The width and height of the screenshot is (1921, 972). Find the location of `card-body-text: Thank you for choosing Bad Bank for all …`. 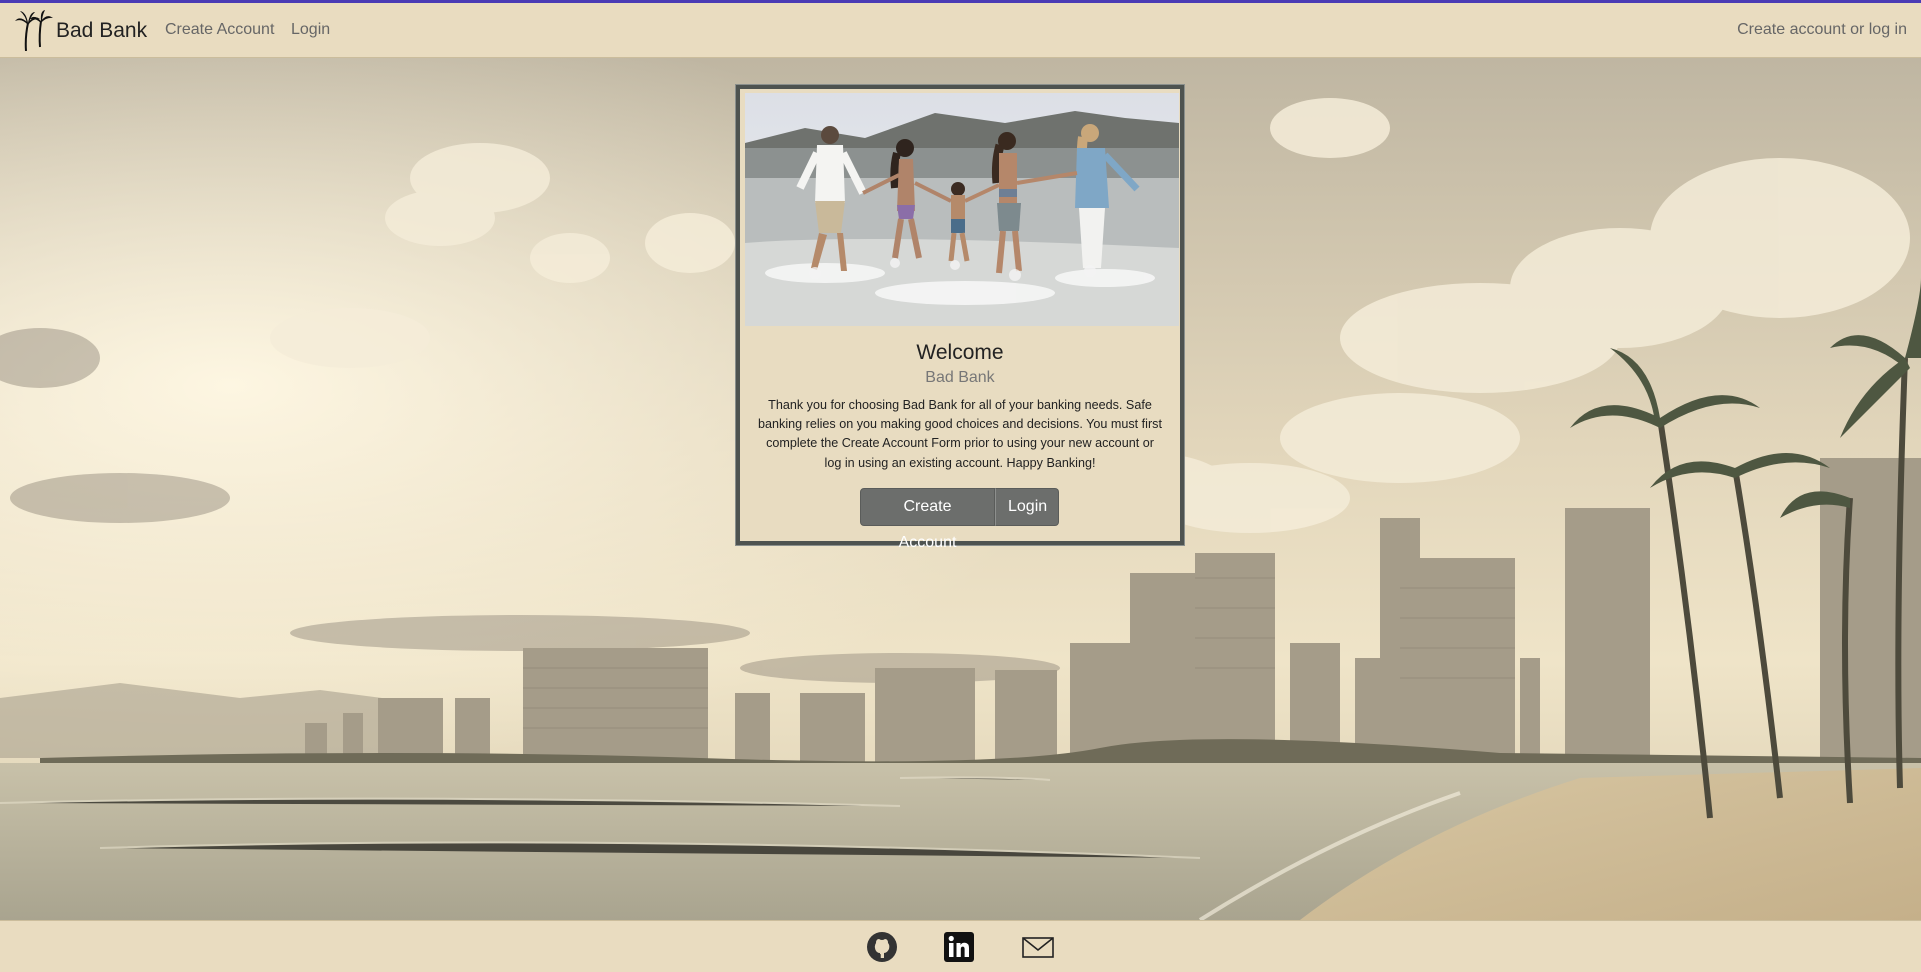

card-body-text: Thank you for choosing Bad Bank for all … is located at coordinates (960, 434).